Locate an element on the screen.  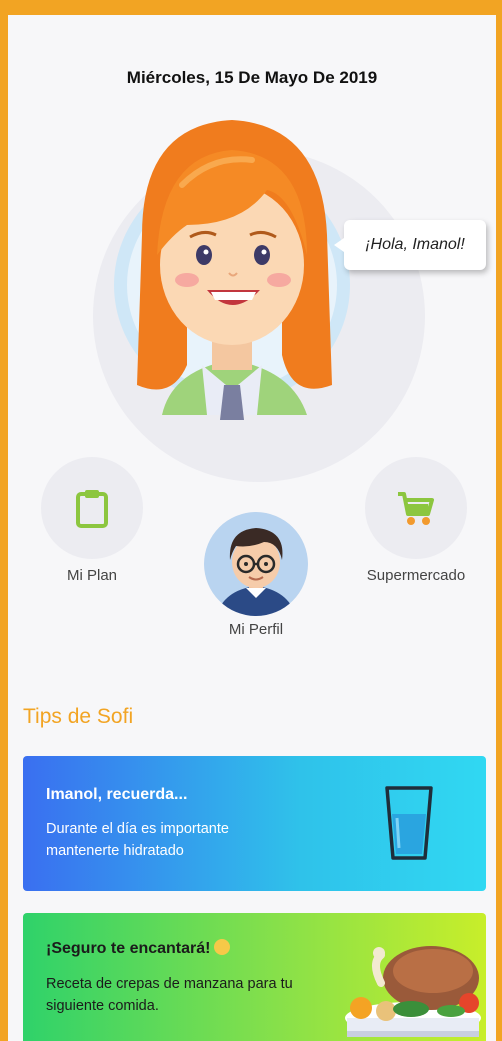
mi-perfil-label: Mi Perfil is located at coordinates (256, 629).